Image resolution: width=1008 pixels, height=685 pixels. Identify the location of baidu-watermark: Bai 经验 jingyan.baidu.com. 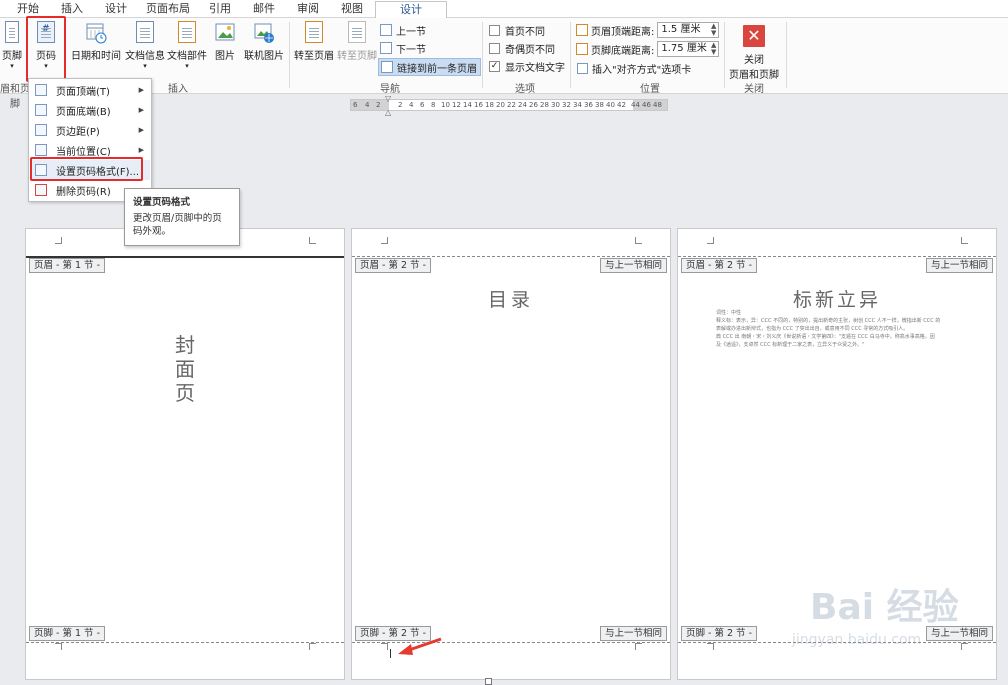
(865, 617).